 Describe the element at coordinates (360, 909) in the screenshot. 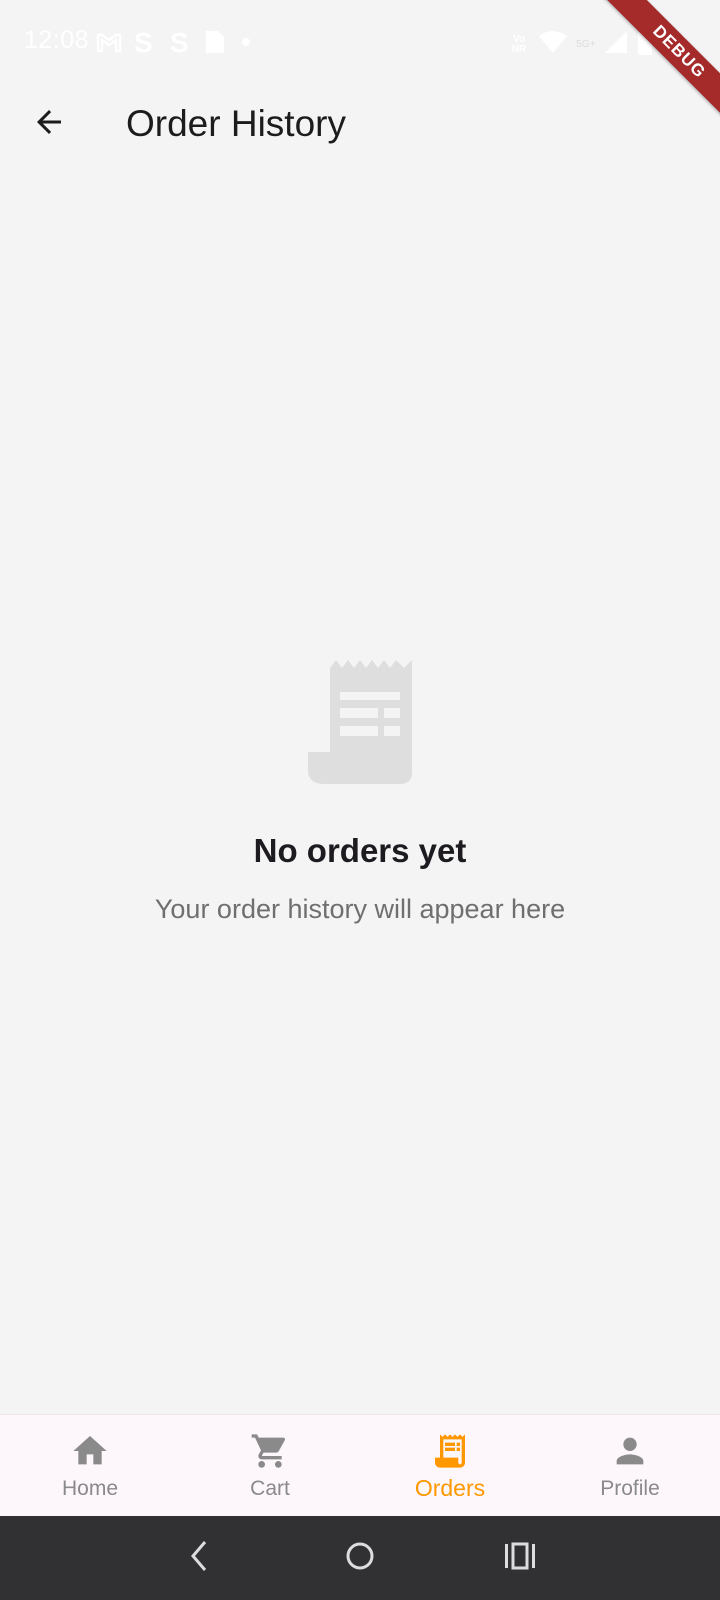

I see `empty-state-subtitle: Your order history will appear here` at that location.